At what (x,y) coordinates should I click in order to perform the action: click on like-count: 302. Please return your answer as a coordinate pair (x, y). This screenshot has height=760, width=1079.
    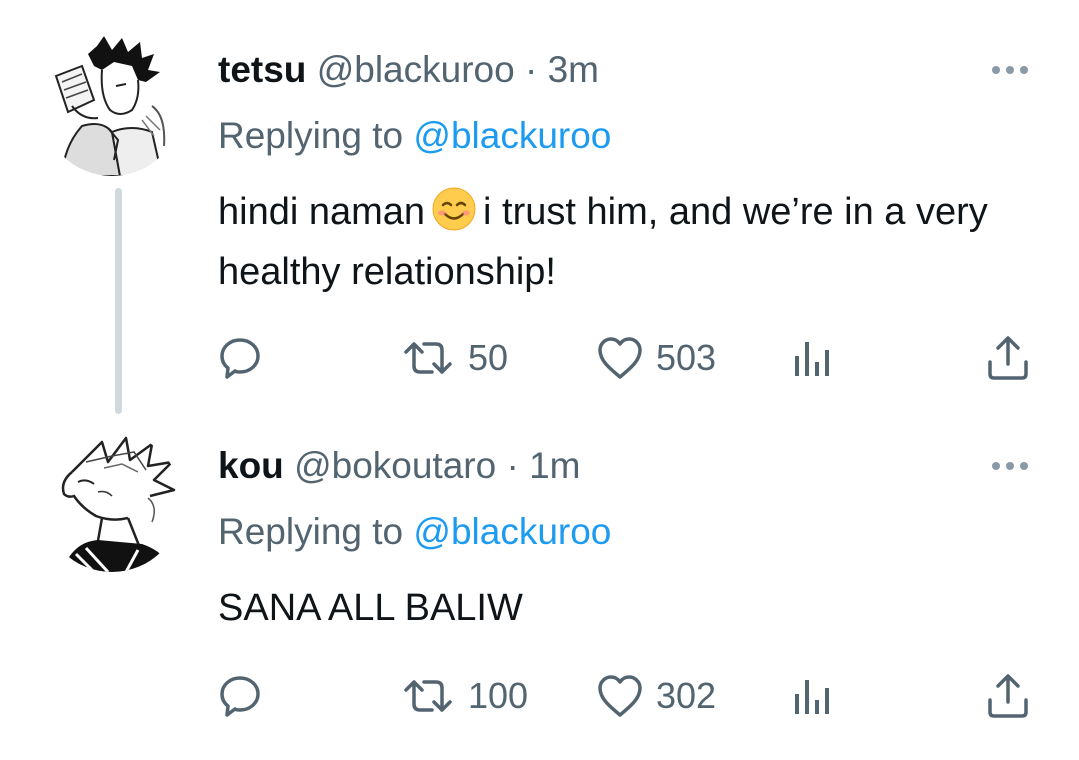
    Looking at the image, I should click on (686, 695).